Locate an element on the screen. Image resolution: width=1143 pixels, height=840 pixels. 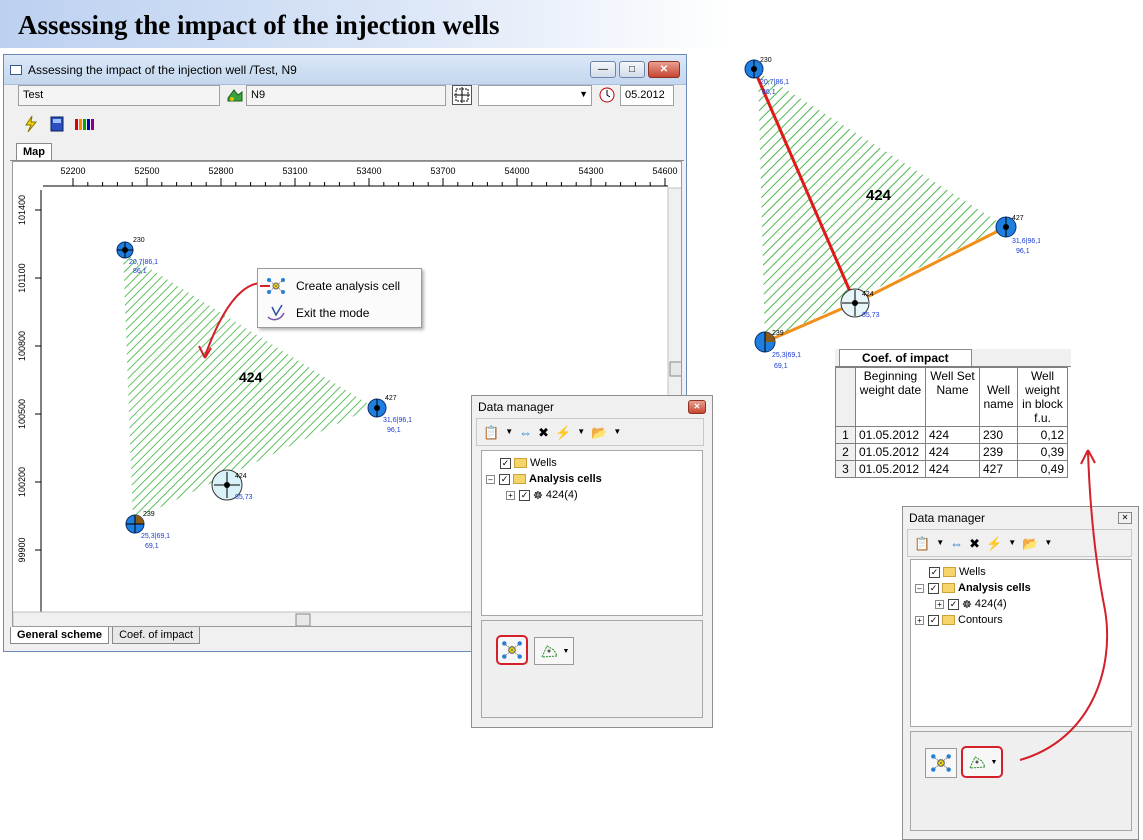
close-button: ✕ is located at coordinates (664, 69).